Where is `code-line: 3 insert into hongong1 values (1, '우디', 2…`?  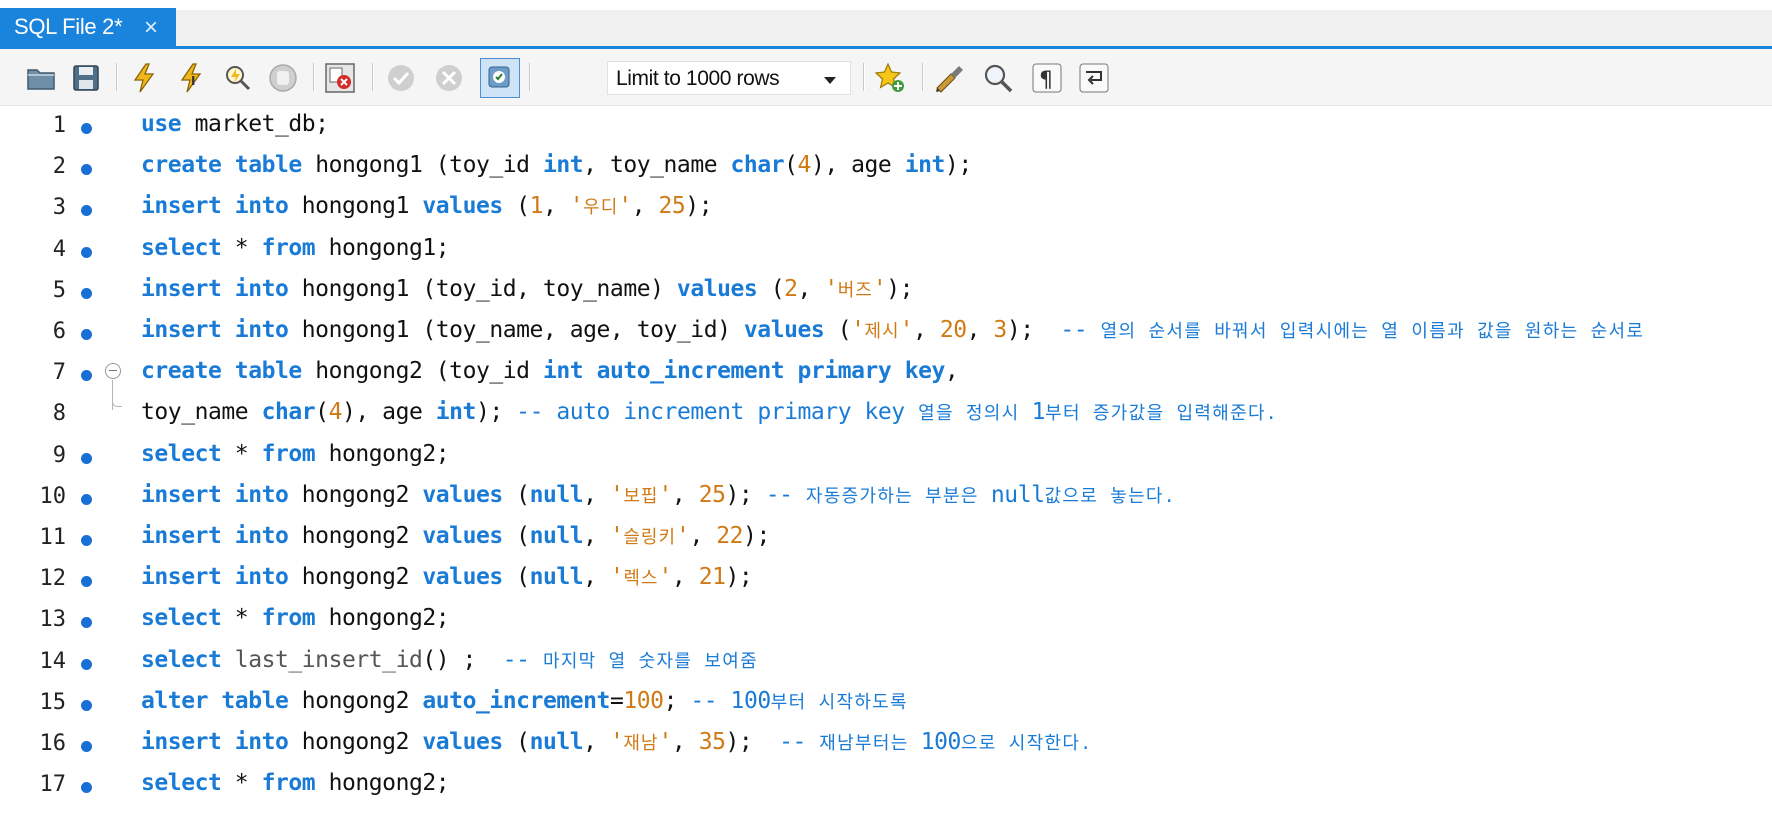 code-line: 3 insert into hongong1 values (1, '우디', 2… is located at coordinates (886, 209).